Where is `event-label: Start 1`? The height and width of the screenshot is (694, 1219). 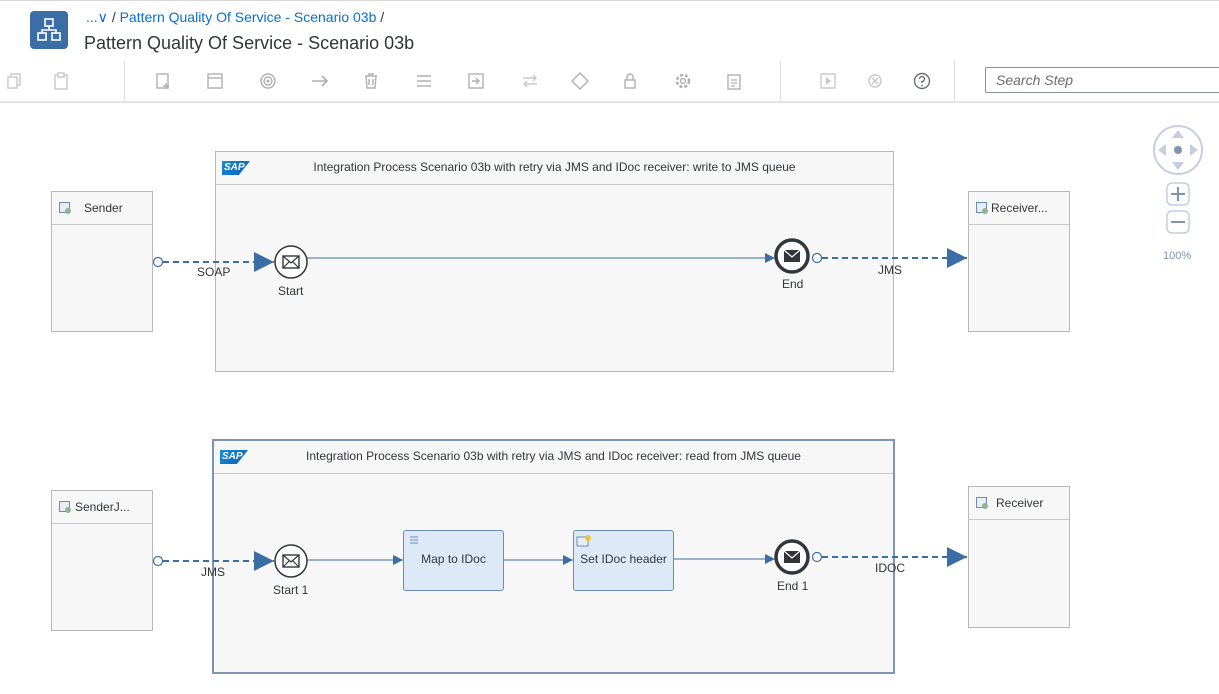
event-label: Start 1 is located at coordinates (291, 590).